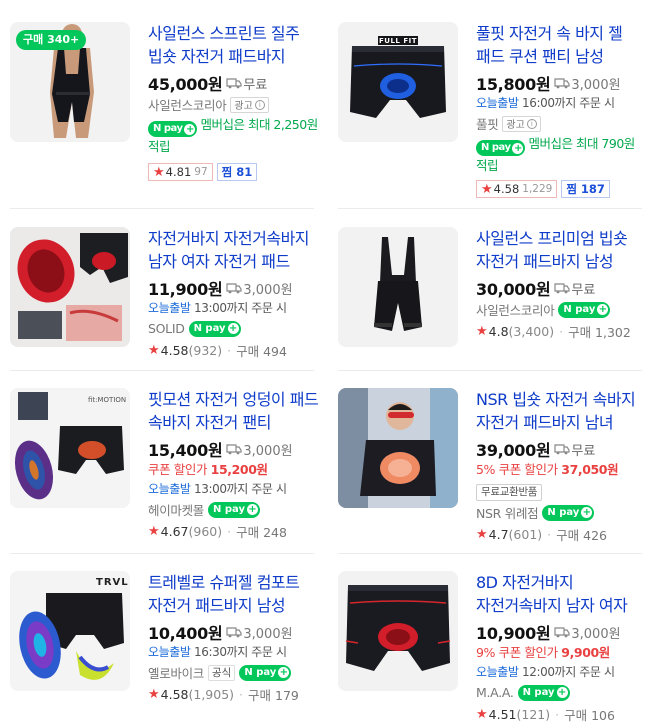  What do you see at coordinates (585, 189) in the screenshot?
I see `zzim-count: 찜 187` at bounding box center [585, 189].